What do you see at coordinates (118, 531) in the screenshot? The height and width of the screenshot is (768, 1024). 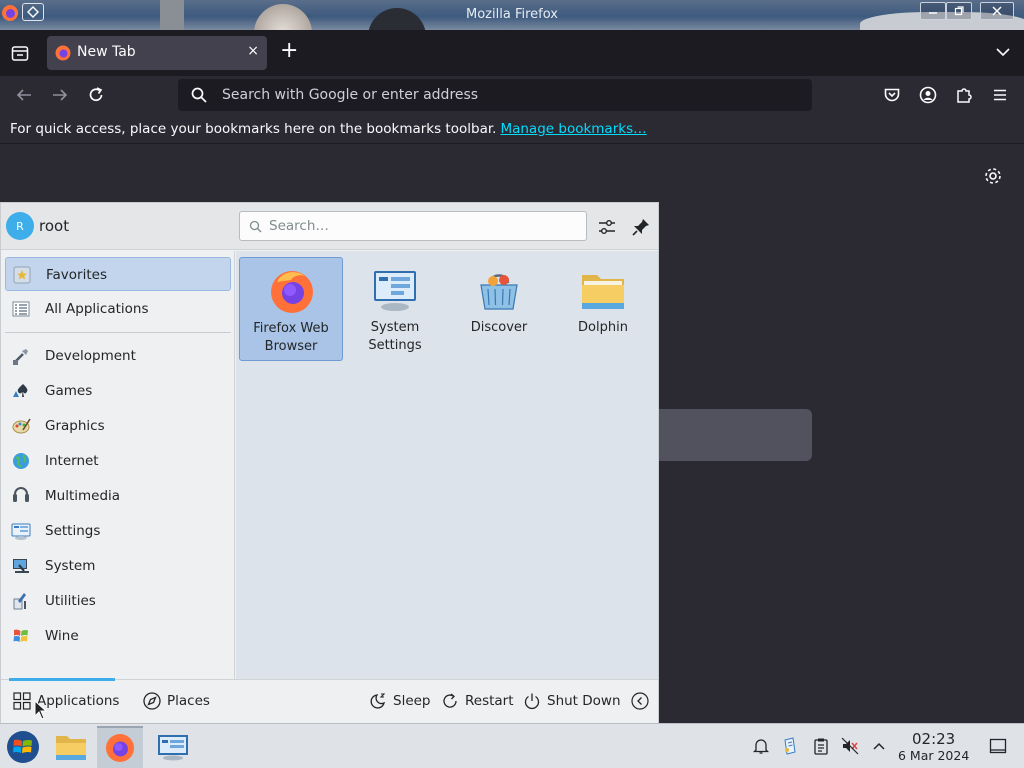 I see `category-settings: Settings` at bounding box center [118, 531].